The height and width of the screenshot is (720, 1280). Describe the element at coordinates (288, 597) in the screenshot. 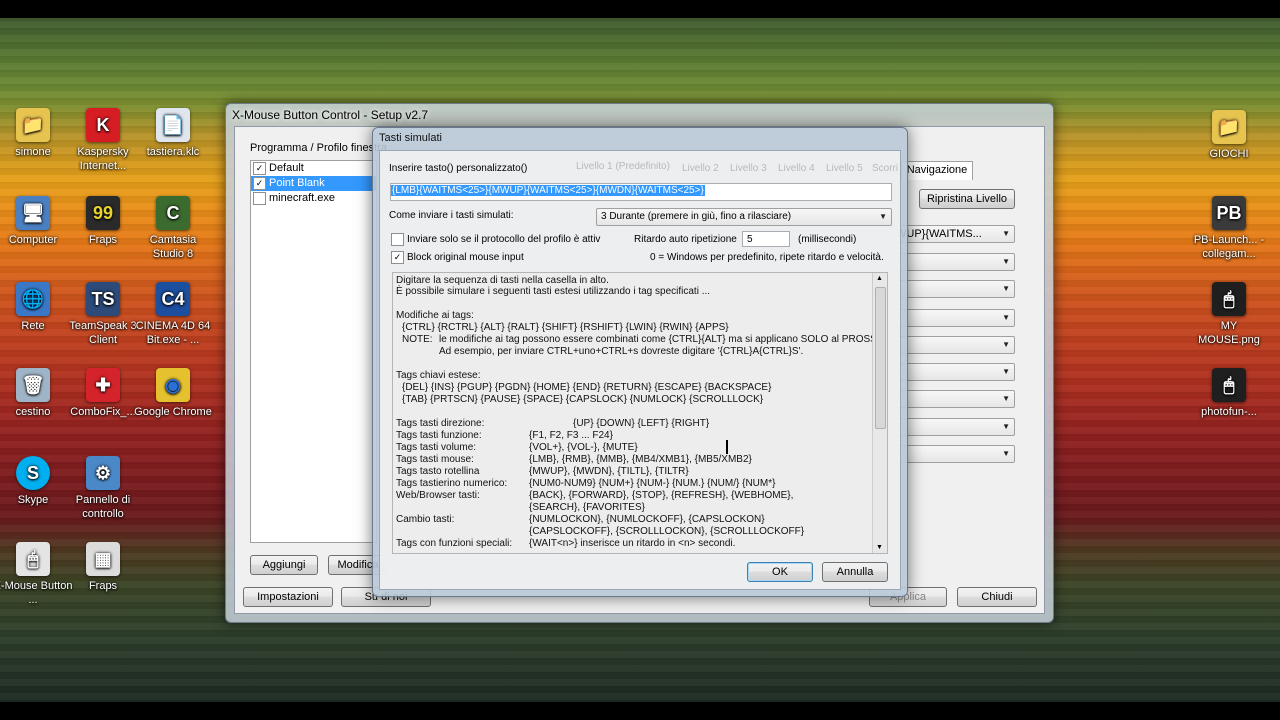

I see `impostazioni-button: Impostazioni` at that location.